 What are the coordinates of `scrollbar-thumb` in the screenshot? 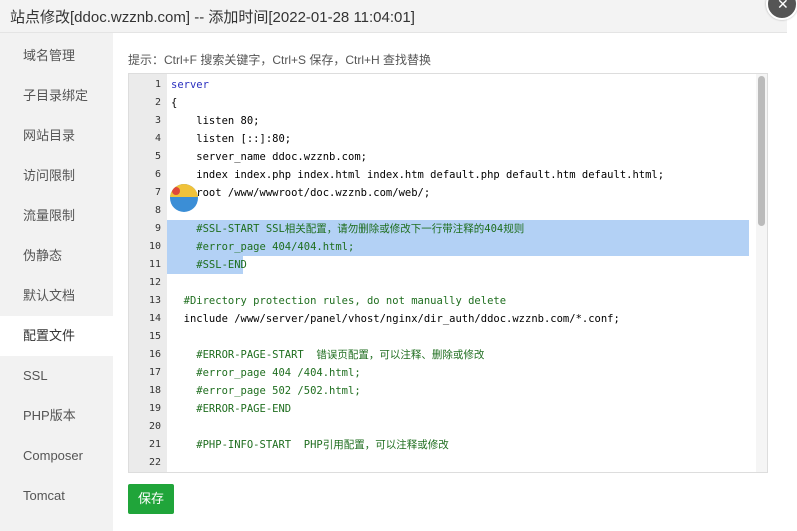 It's located at (761, 151).